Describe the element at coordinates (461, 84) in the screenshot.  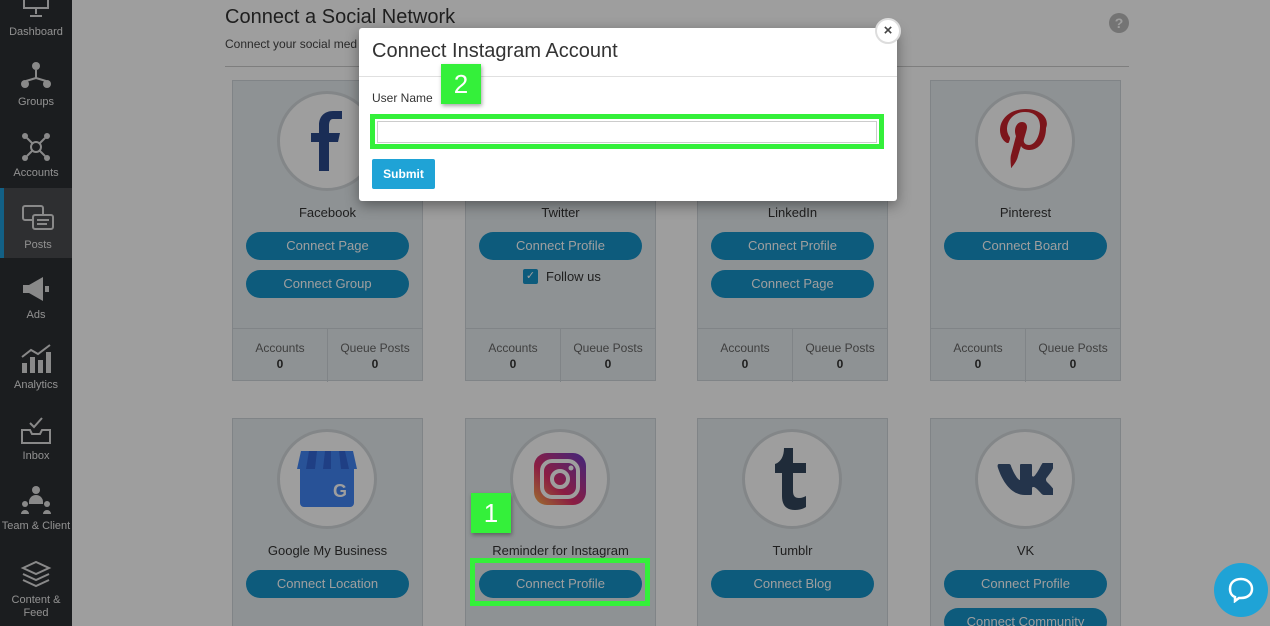
I see `step-badge-2: 2` at that location.